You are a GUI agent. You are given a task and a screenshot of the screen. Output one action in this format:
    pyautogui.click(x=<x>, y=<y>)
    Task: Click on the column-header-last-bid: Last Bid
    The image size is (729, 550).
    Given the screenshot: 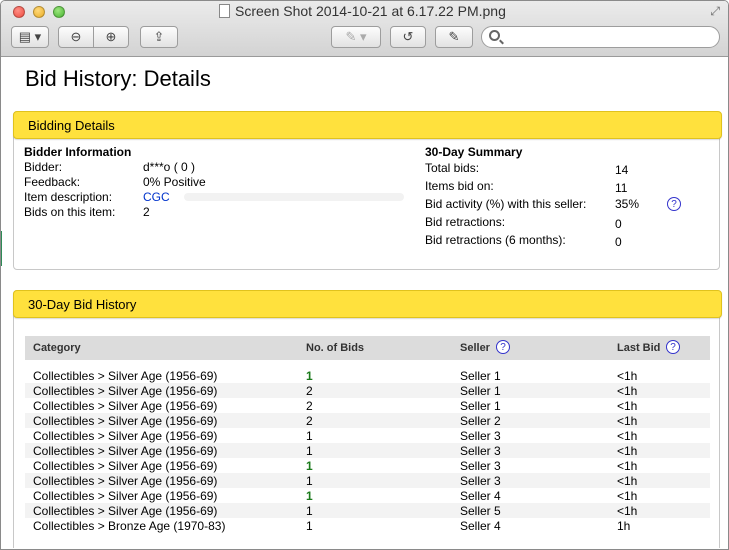 What is the action you would take?
    pyautogui.click(x=638, y=348)
    